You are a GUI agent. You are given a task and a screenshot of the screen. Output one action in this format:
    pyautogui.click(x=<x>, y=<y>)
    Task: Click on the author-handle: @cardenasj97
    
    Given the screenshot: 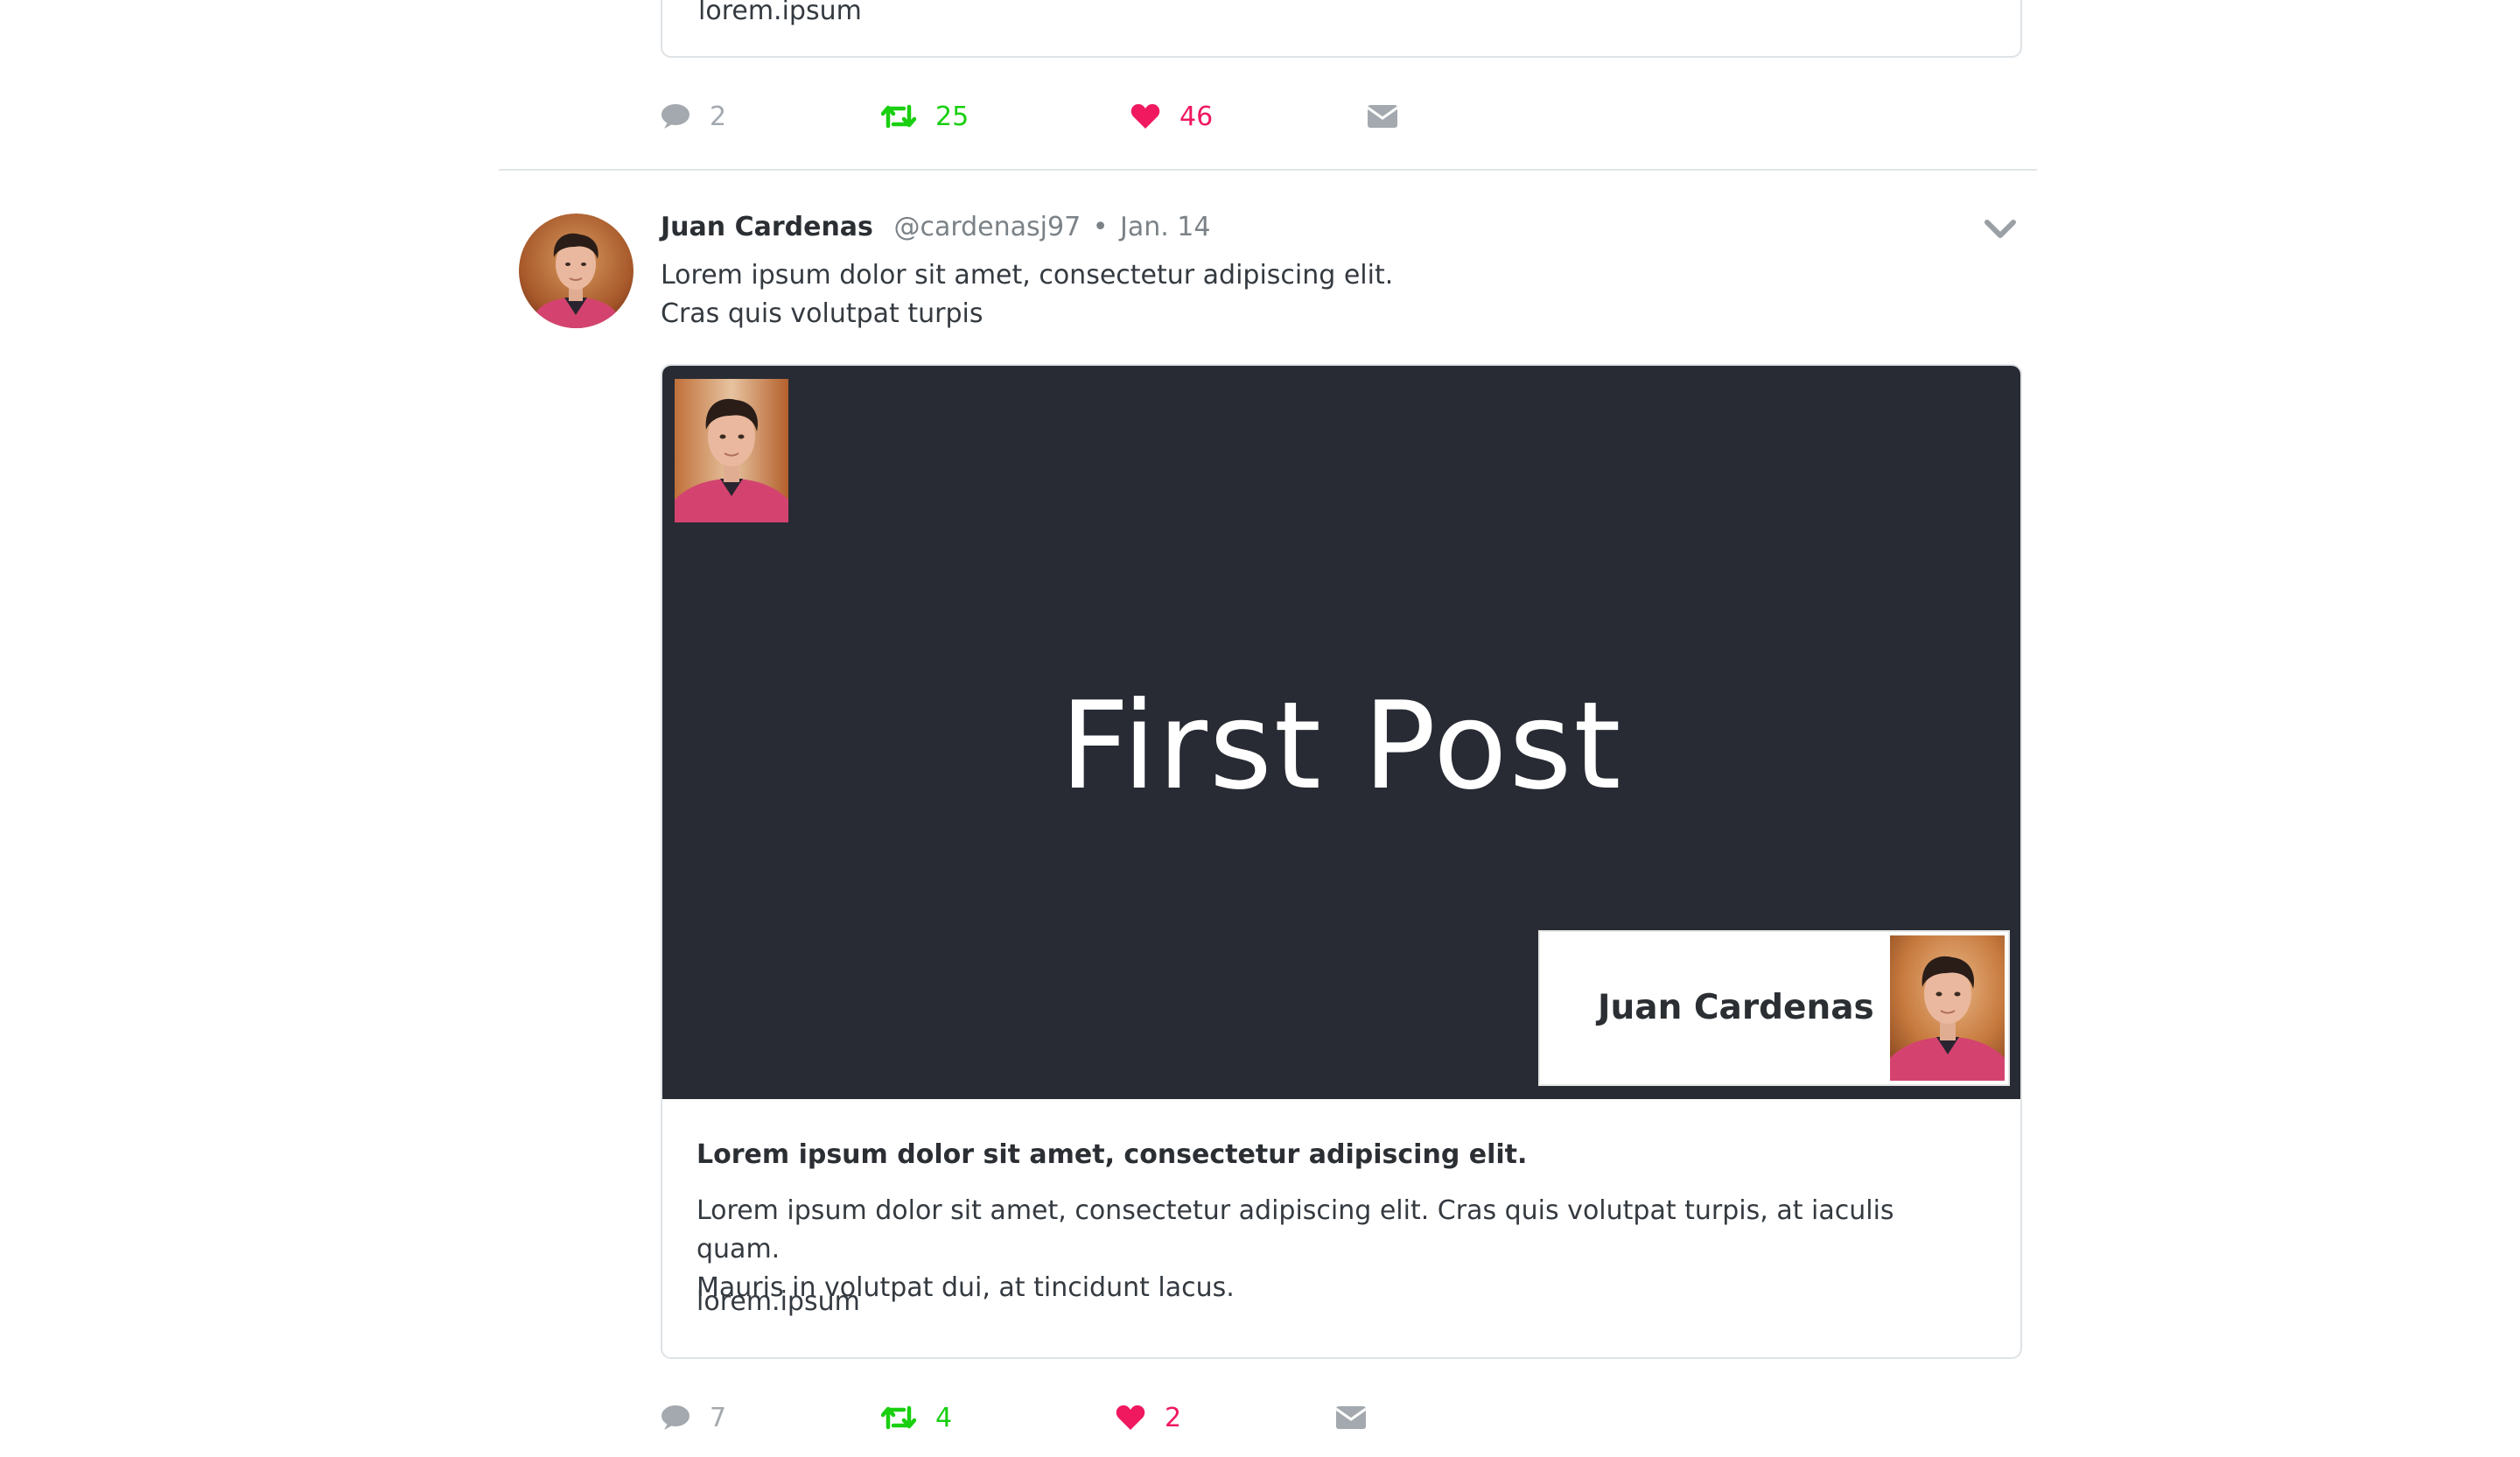 What is the action you would take?
    pyautogui.click(x=987, y=227)
    